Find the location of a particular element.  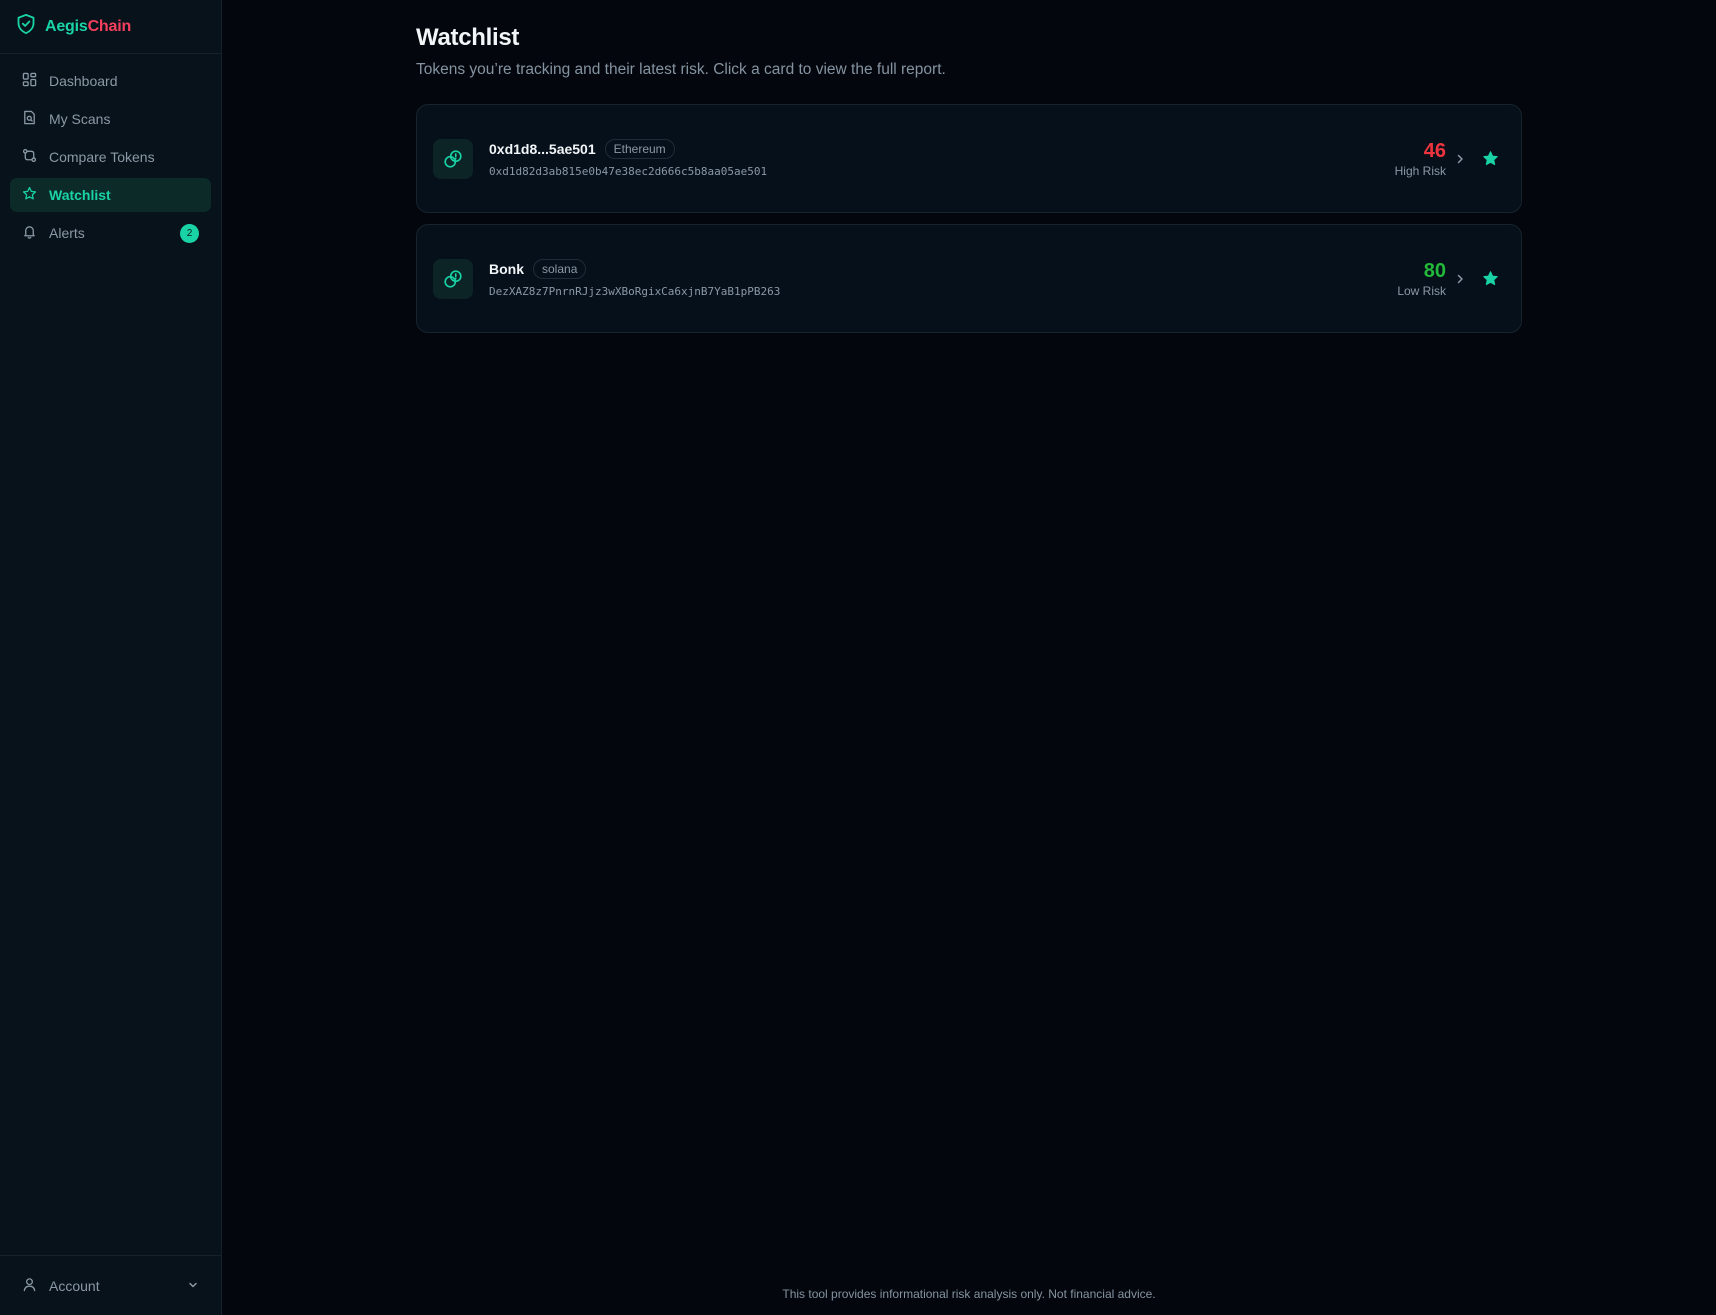

token-name: Bonk is located at coordinates (506, 269).